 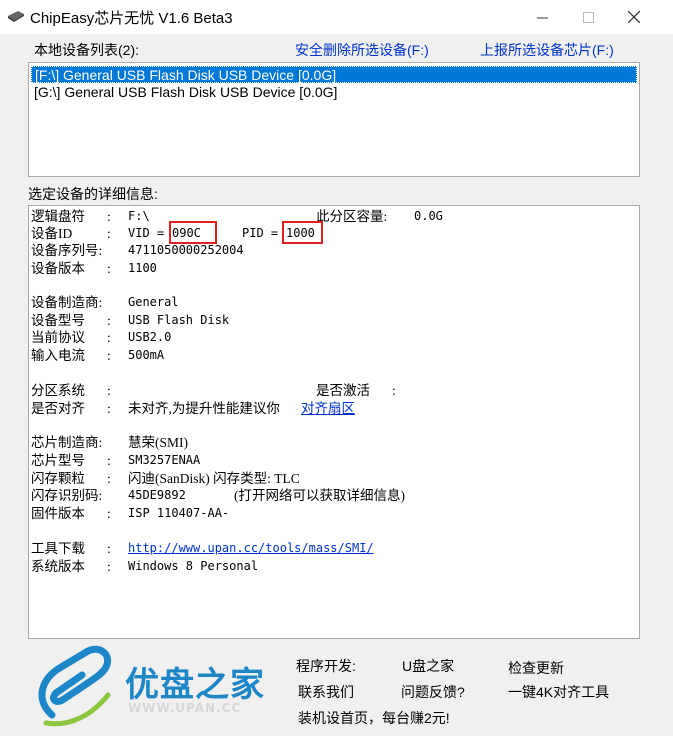 I want to click on maximize-button, so click(x=588, y=17).